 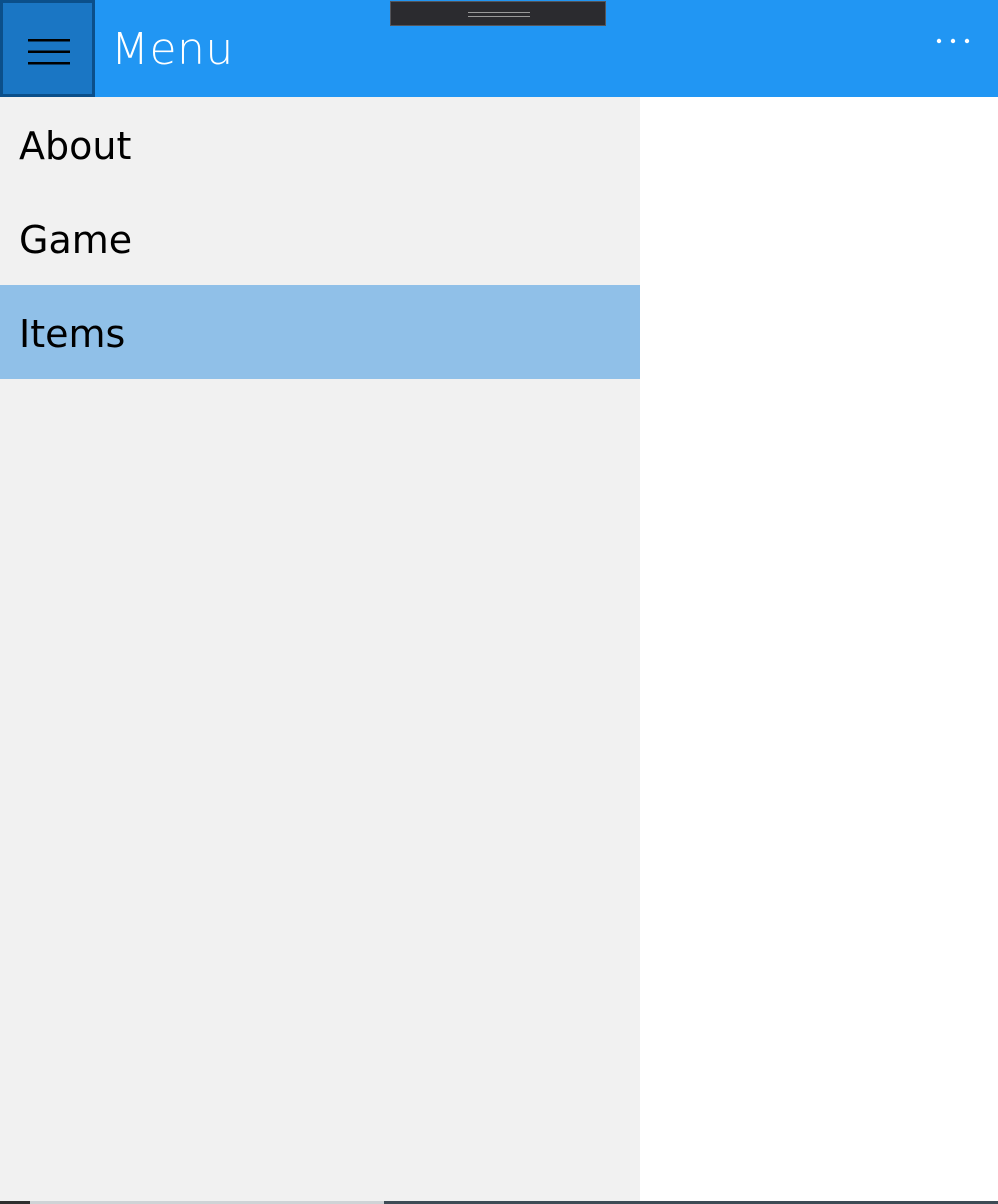 I want to click on hamburger-button, so click(x=47, y=48).